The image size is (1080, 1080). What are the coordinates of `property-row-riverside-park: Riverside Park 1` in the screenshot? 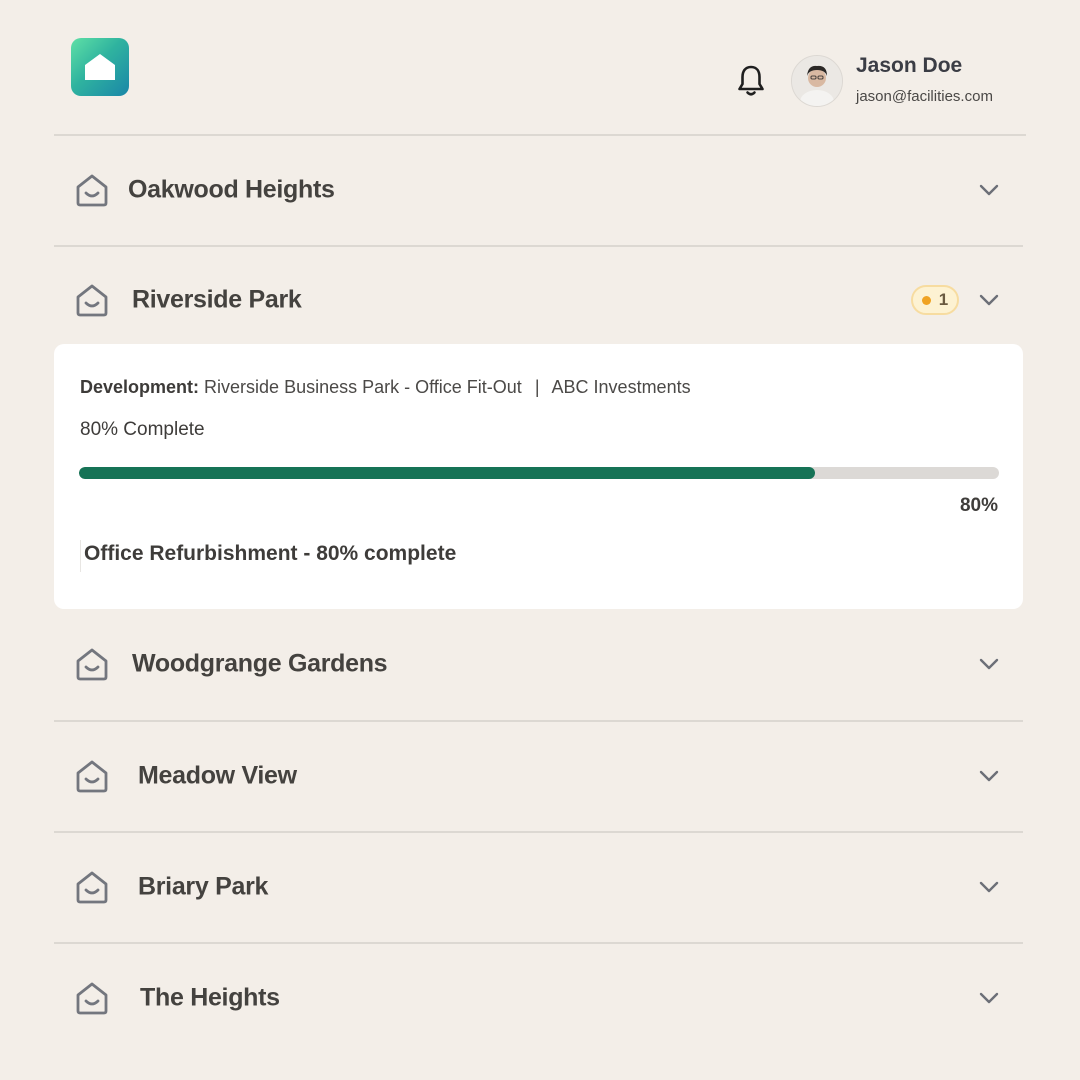 It's located at (538, 300).